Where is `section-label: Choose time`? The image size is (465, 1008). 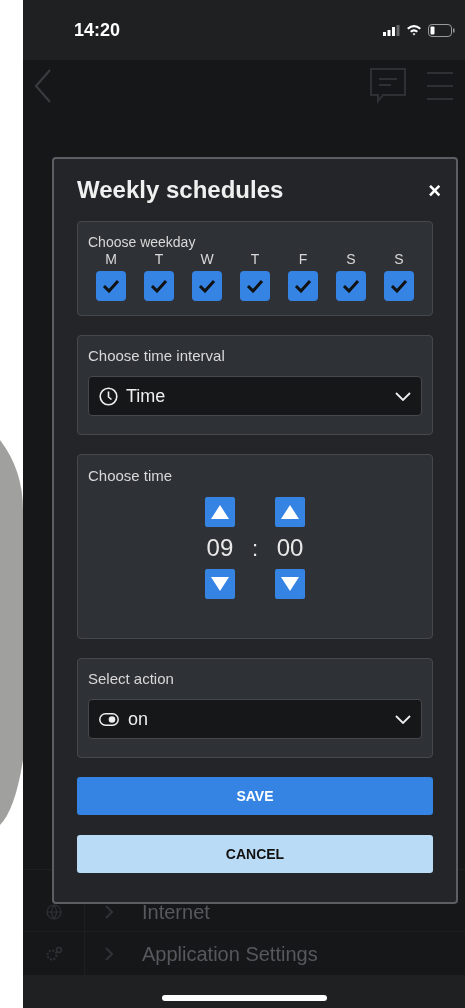 section-label: Choose time is located at coordinates (131, 476).